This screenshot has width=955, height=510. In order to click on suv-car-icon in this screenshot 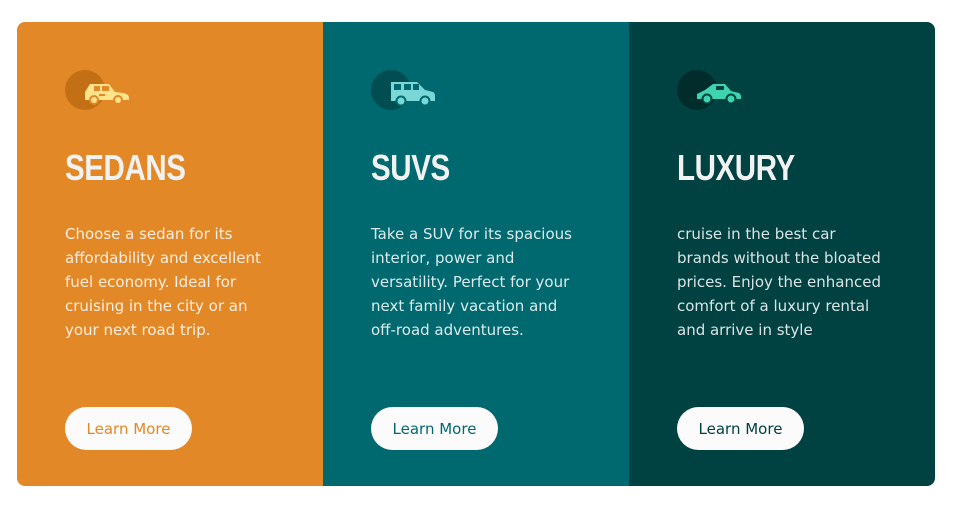, I will do `click(403, 90)`.